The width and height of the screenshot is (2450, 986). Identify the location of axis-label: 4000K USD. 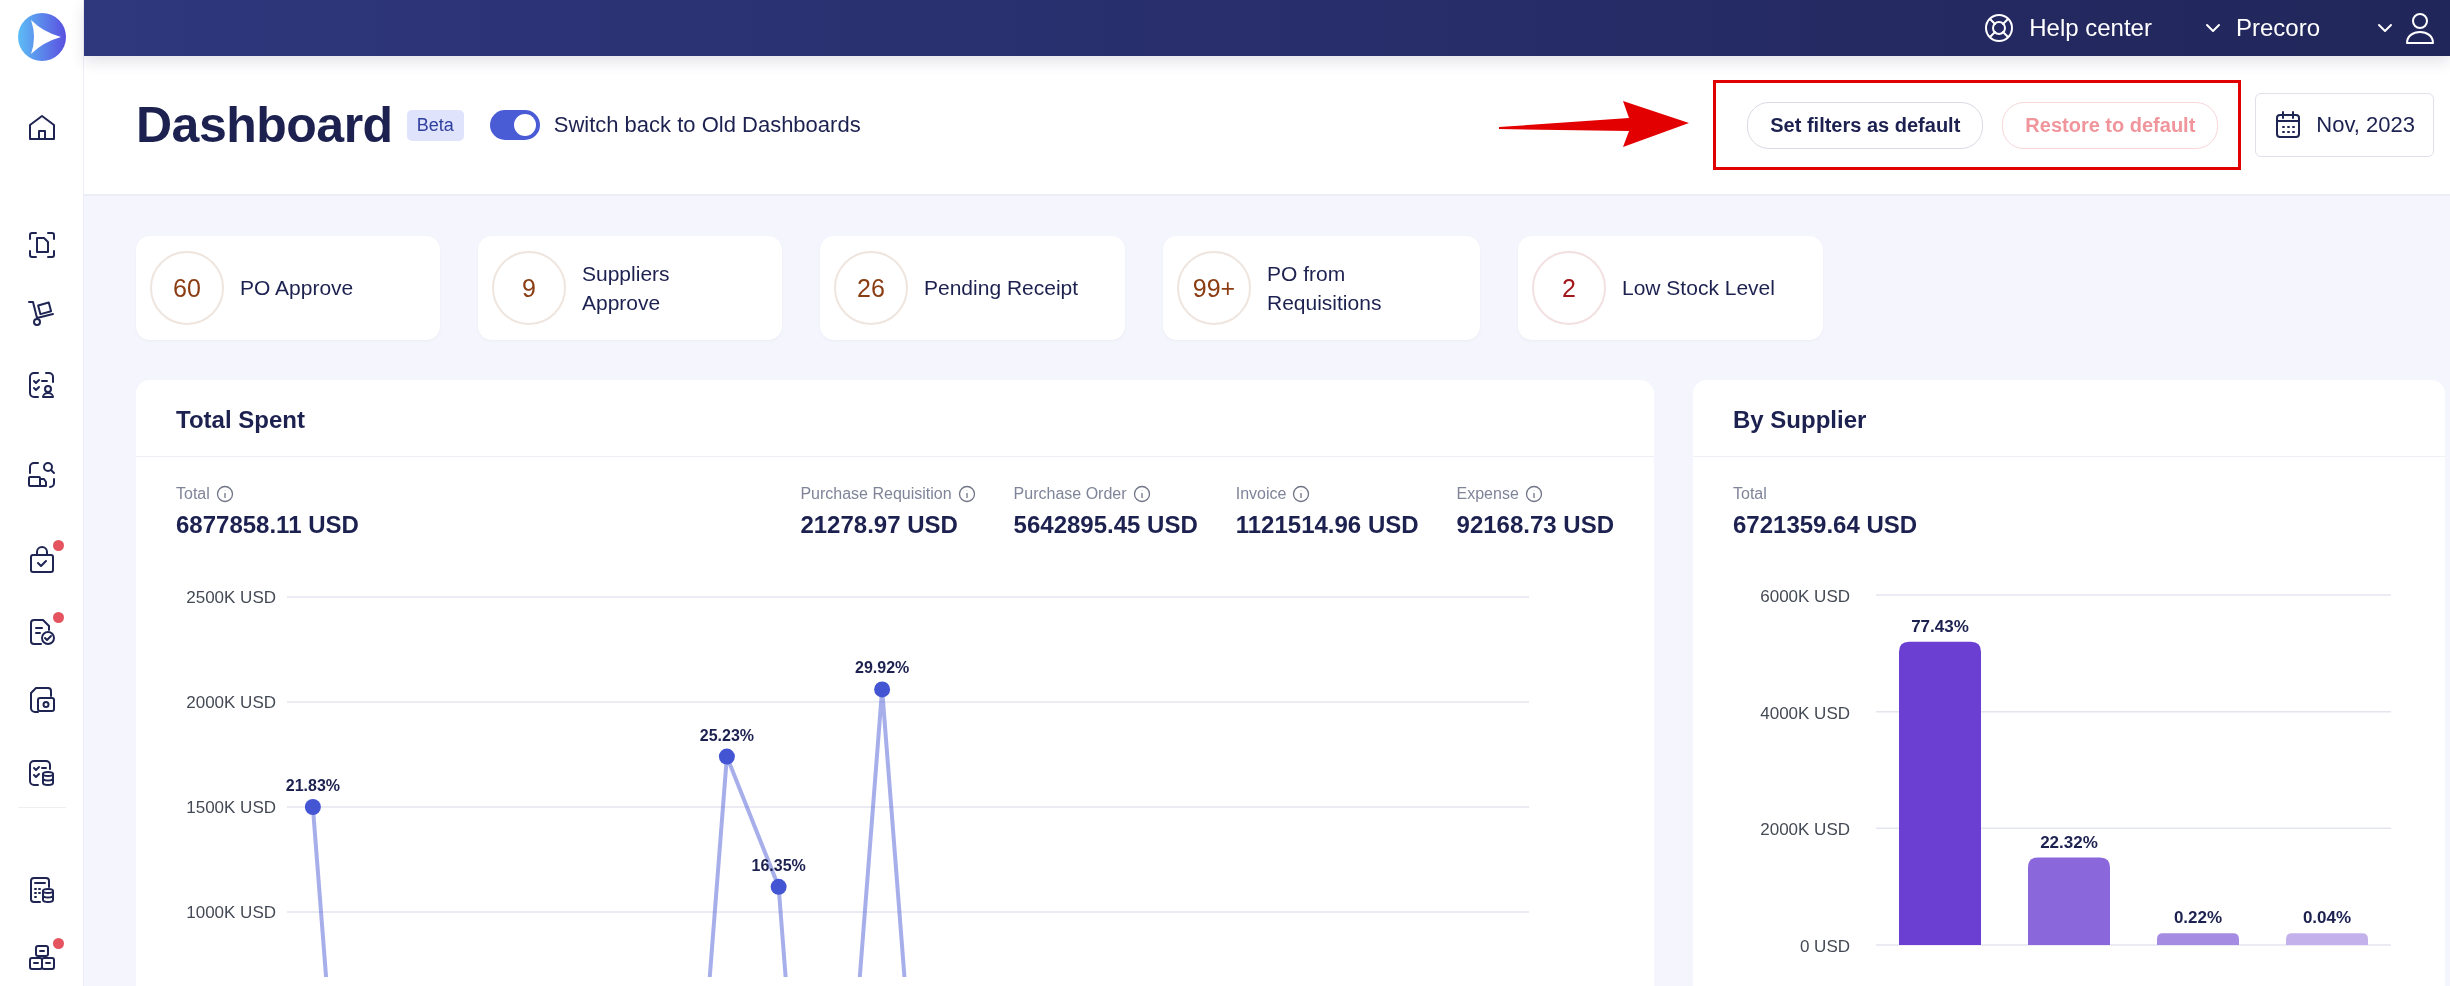
(1805, 713).